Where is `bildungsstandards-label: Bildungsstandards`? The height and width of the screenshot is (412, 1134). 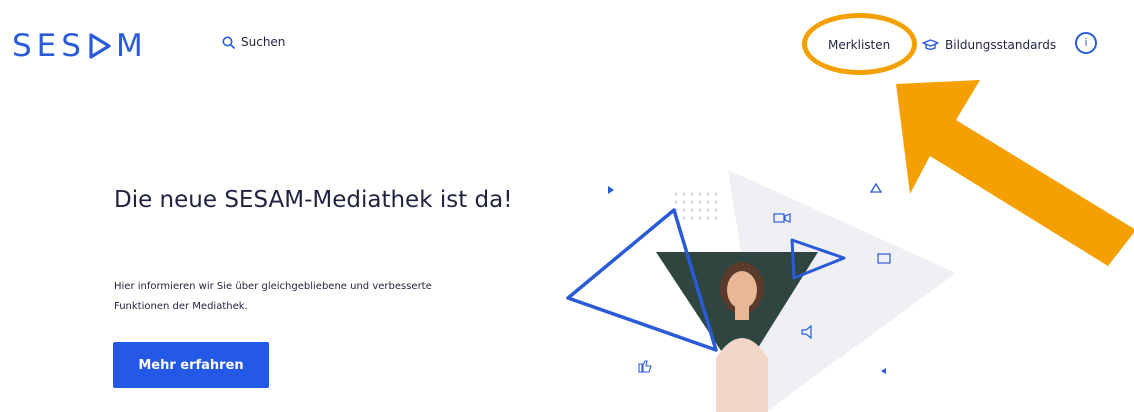
bildungsstandards-label: Bildungsstandards is located at coordinates (1001, 45).